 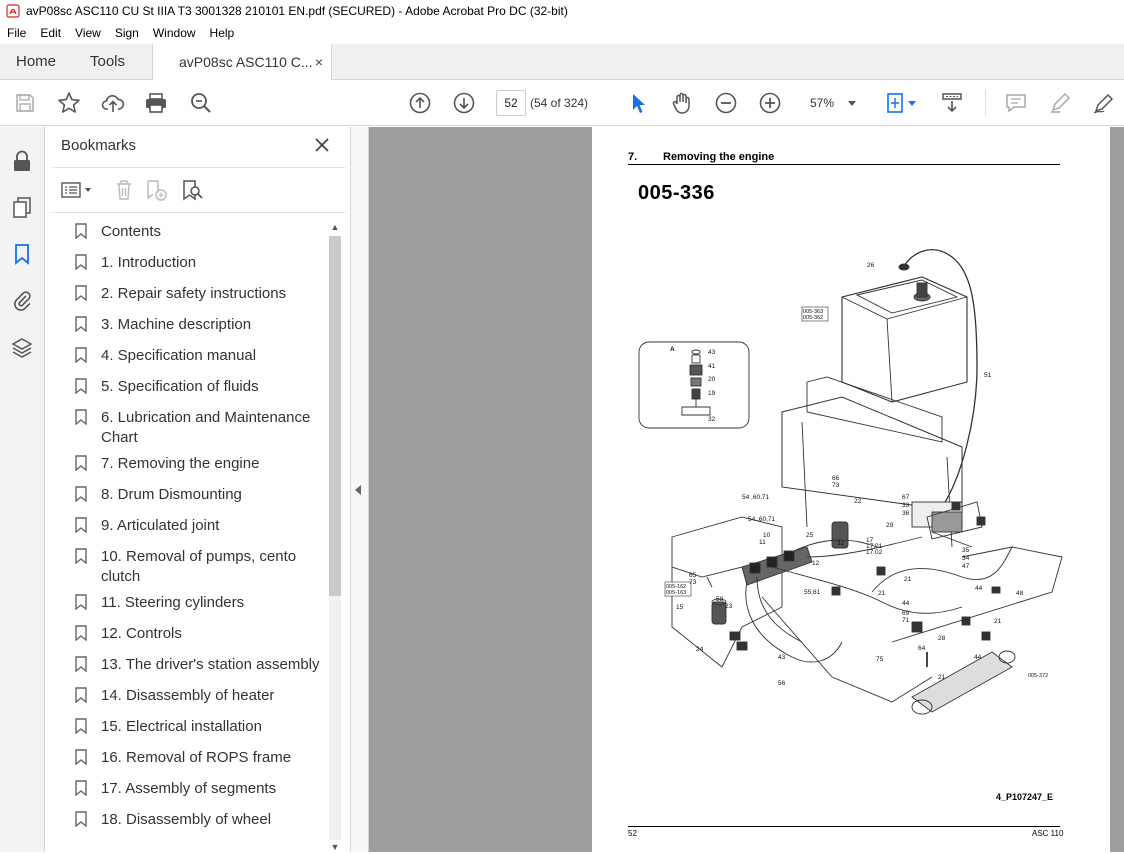 What do you see at coordinates (874, 552) in the screenshot?
I see `svg-text: 17.02` at bounding box center [874, 552].